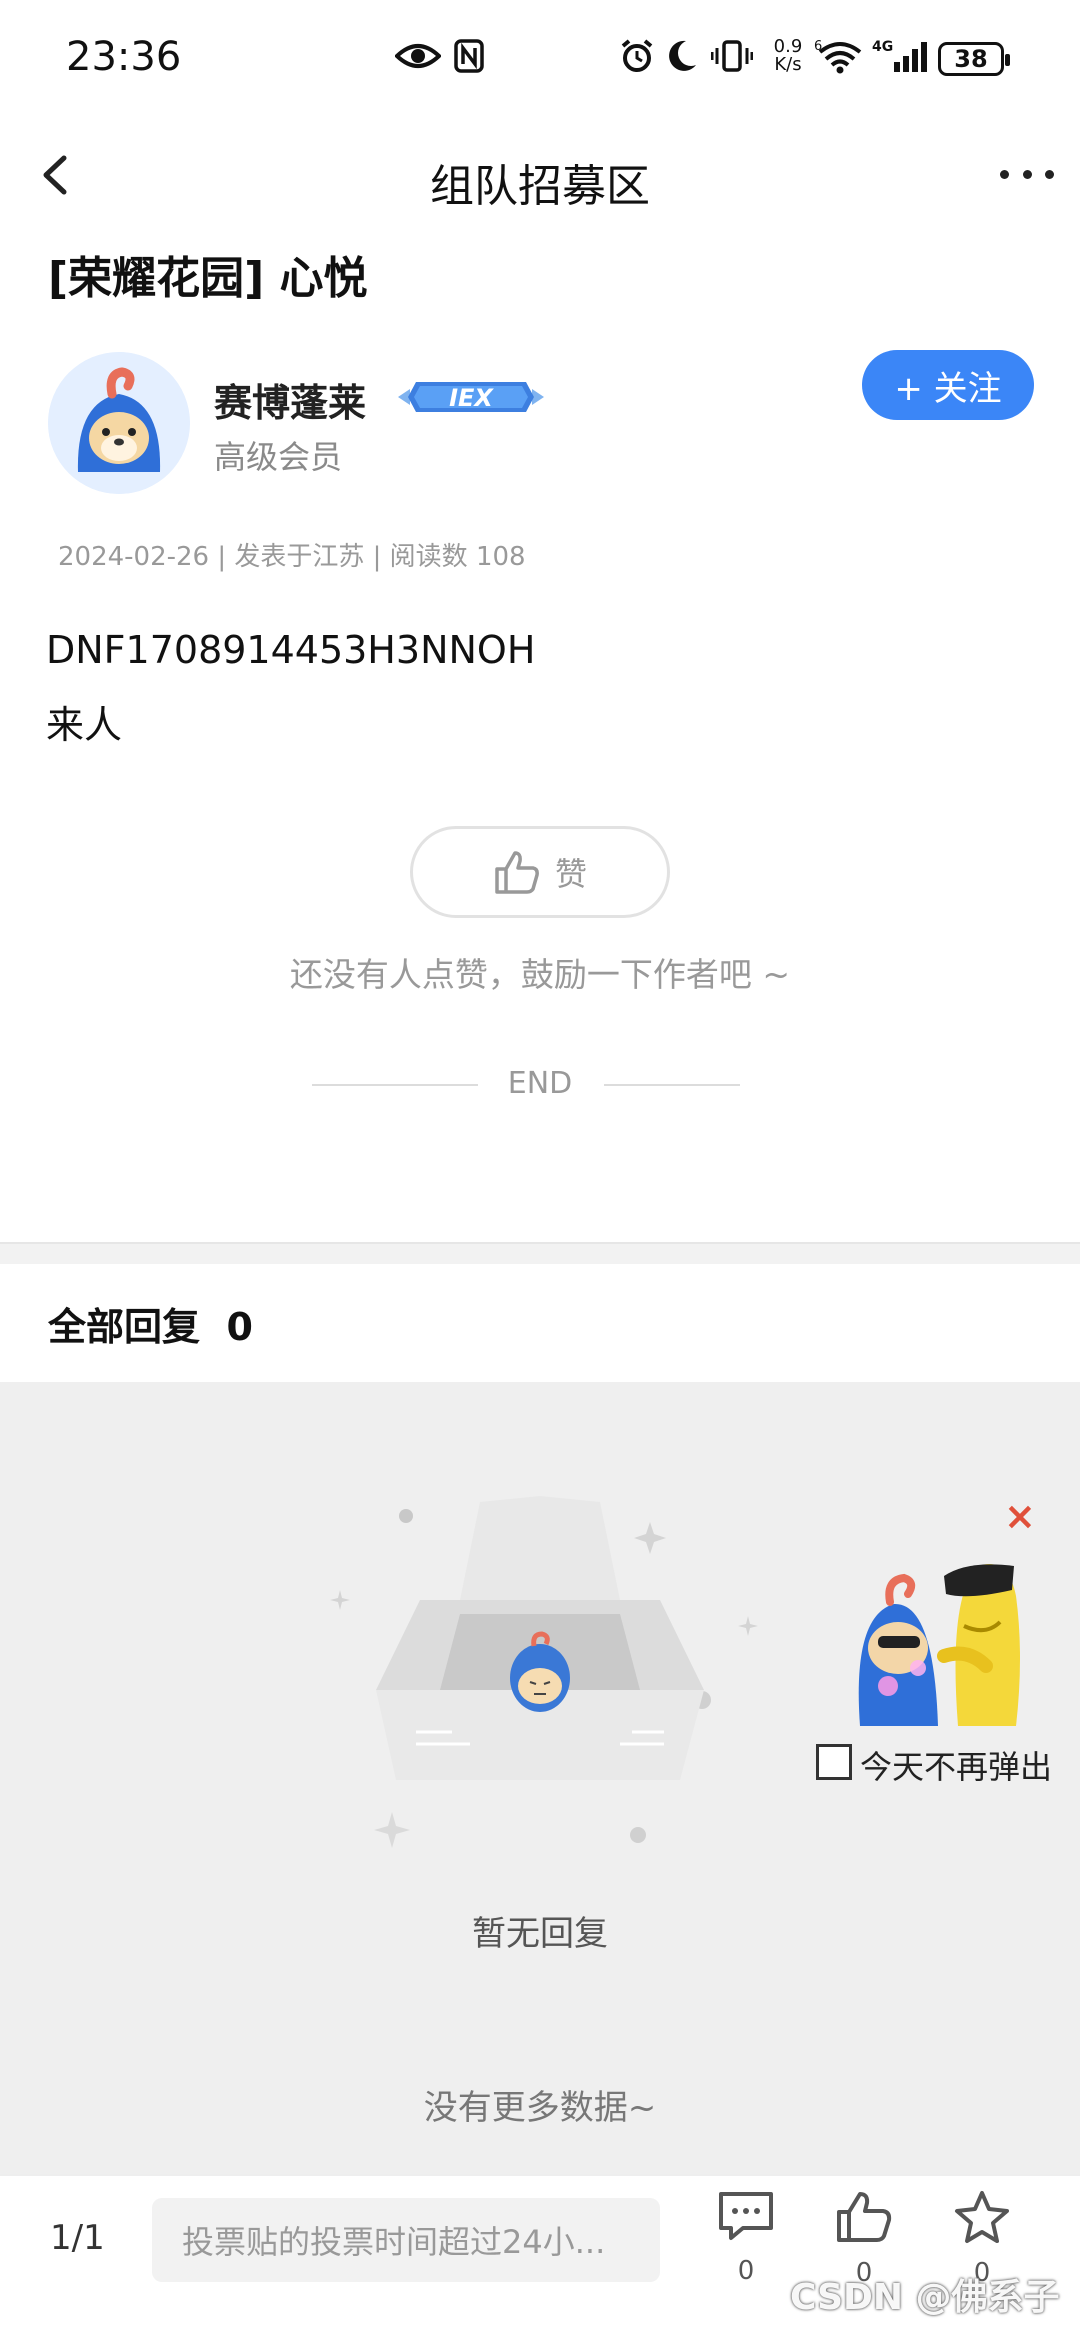 This screenshot has width=1080, height=2340. I want to click on author-avatar, so click(119, 423).